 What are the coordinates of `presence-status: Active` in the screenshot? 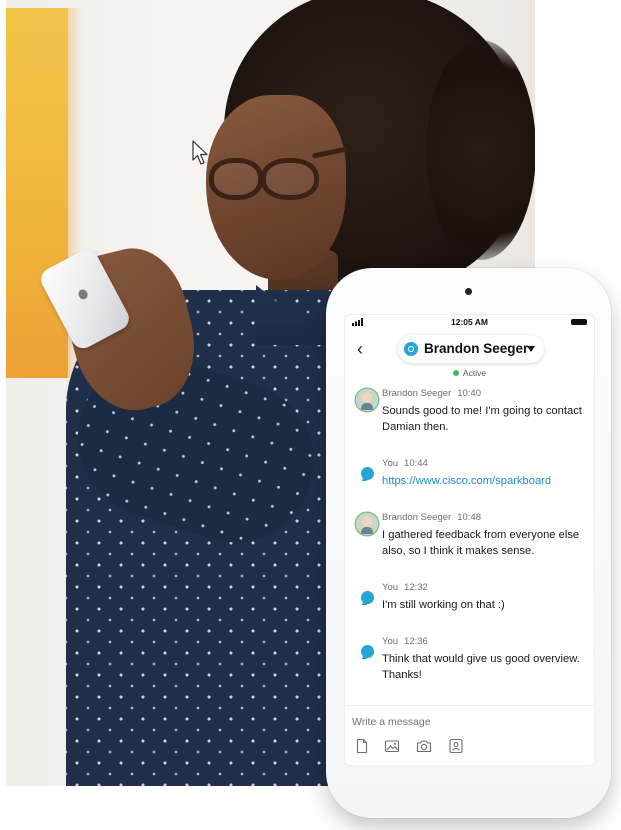 It's located at (469, 373).